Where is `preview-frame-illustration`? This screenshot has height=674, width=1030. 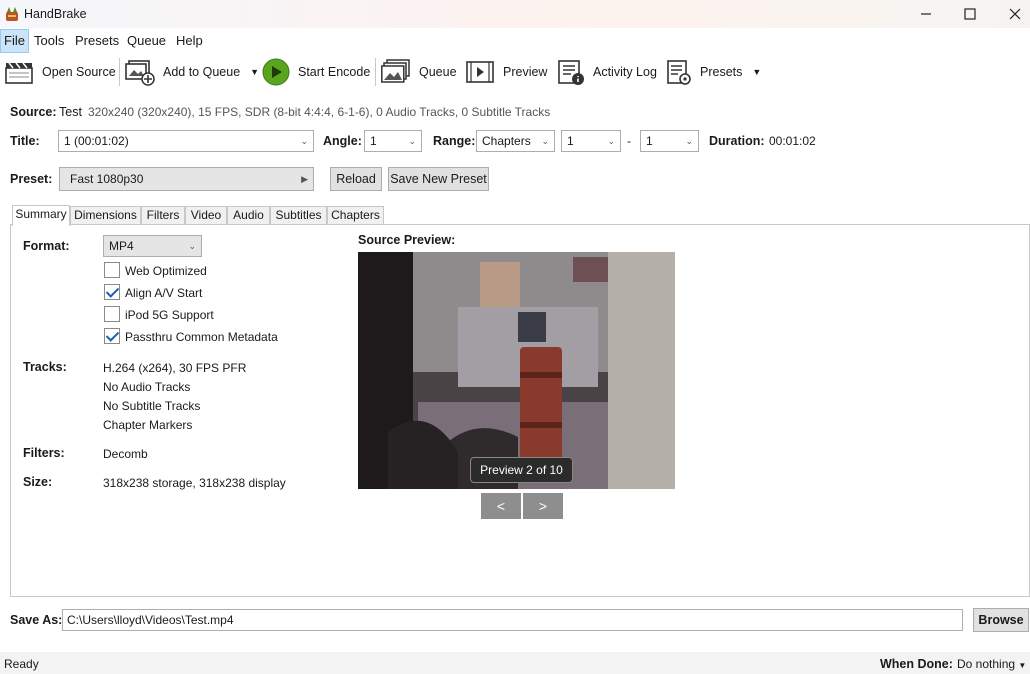 preview-frame-illustration is located at coordinates (516, 370).